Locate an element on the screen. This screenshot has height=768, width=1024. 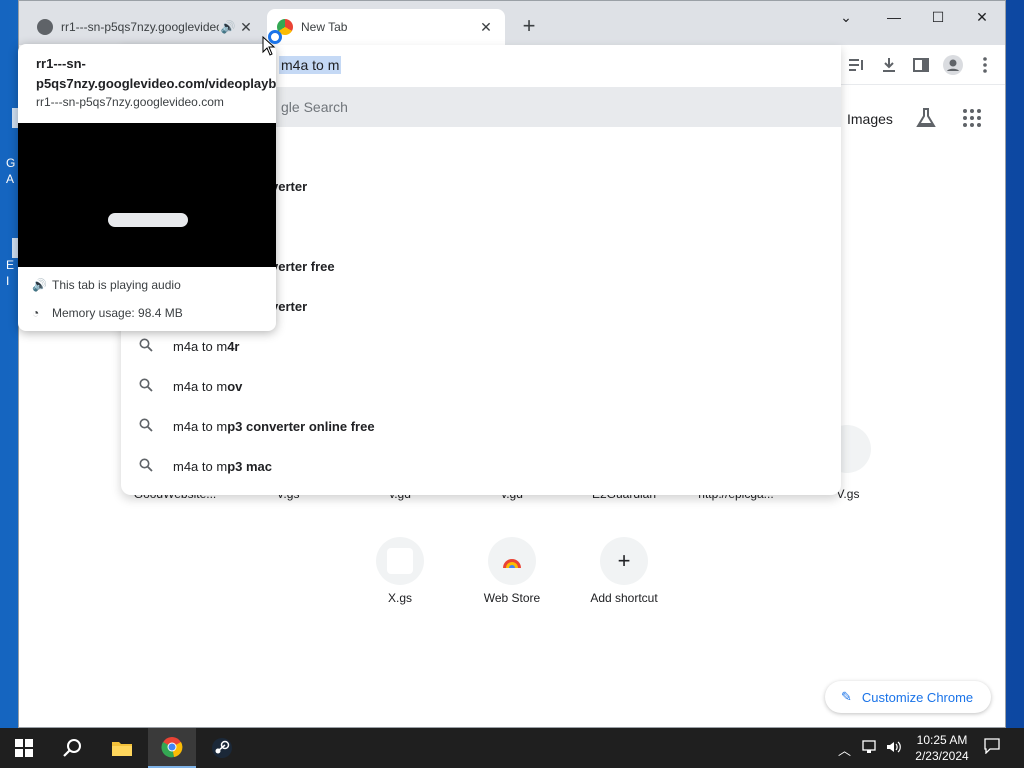
labs-flask-icon is located at coordinates (926, 118).